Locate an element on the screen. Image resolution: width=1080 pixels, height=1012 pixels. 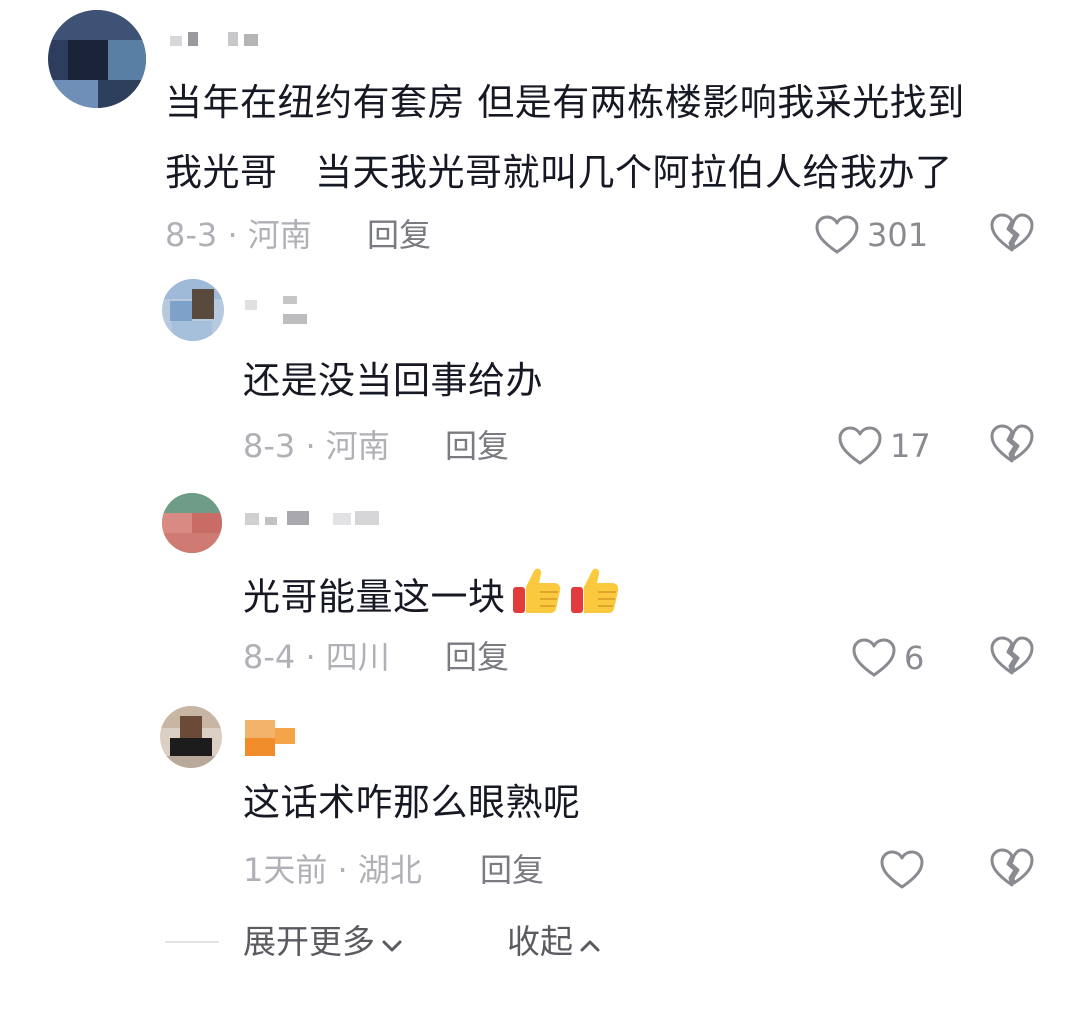
expand-more-button: 展开更多 is located at coordinates (323, 942).